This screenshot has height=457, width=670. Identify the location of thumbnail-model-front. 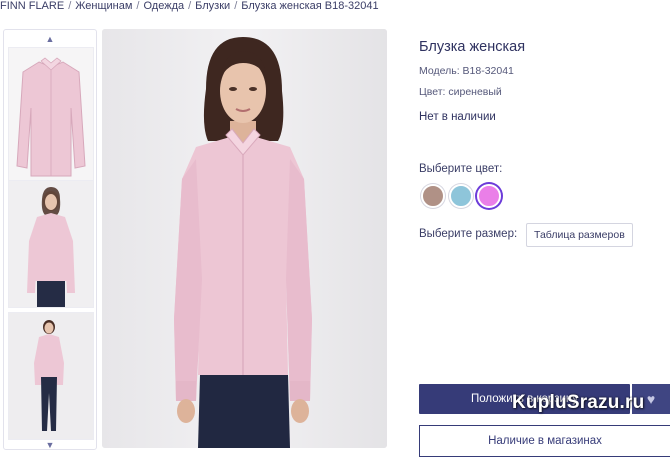
(51, 244).